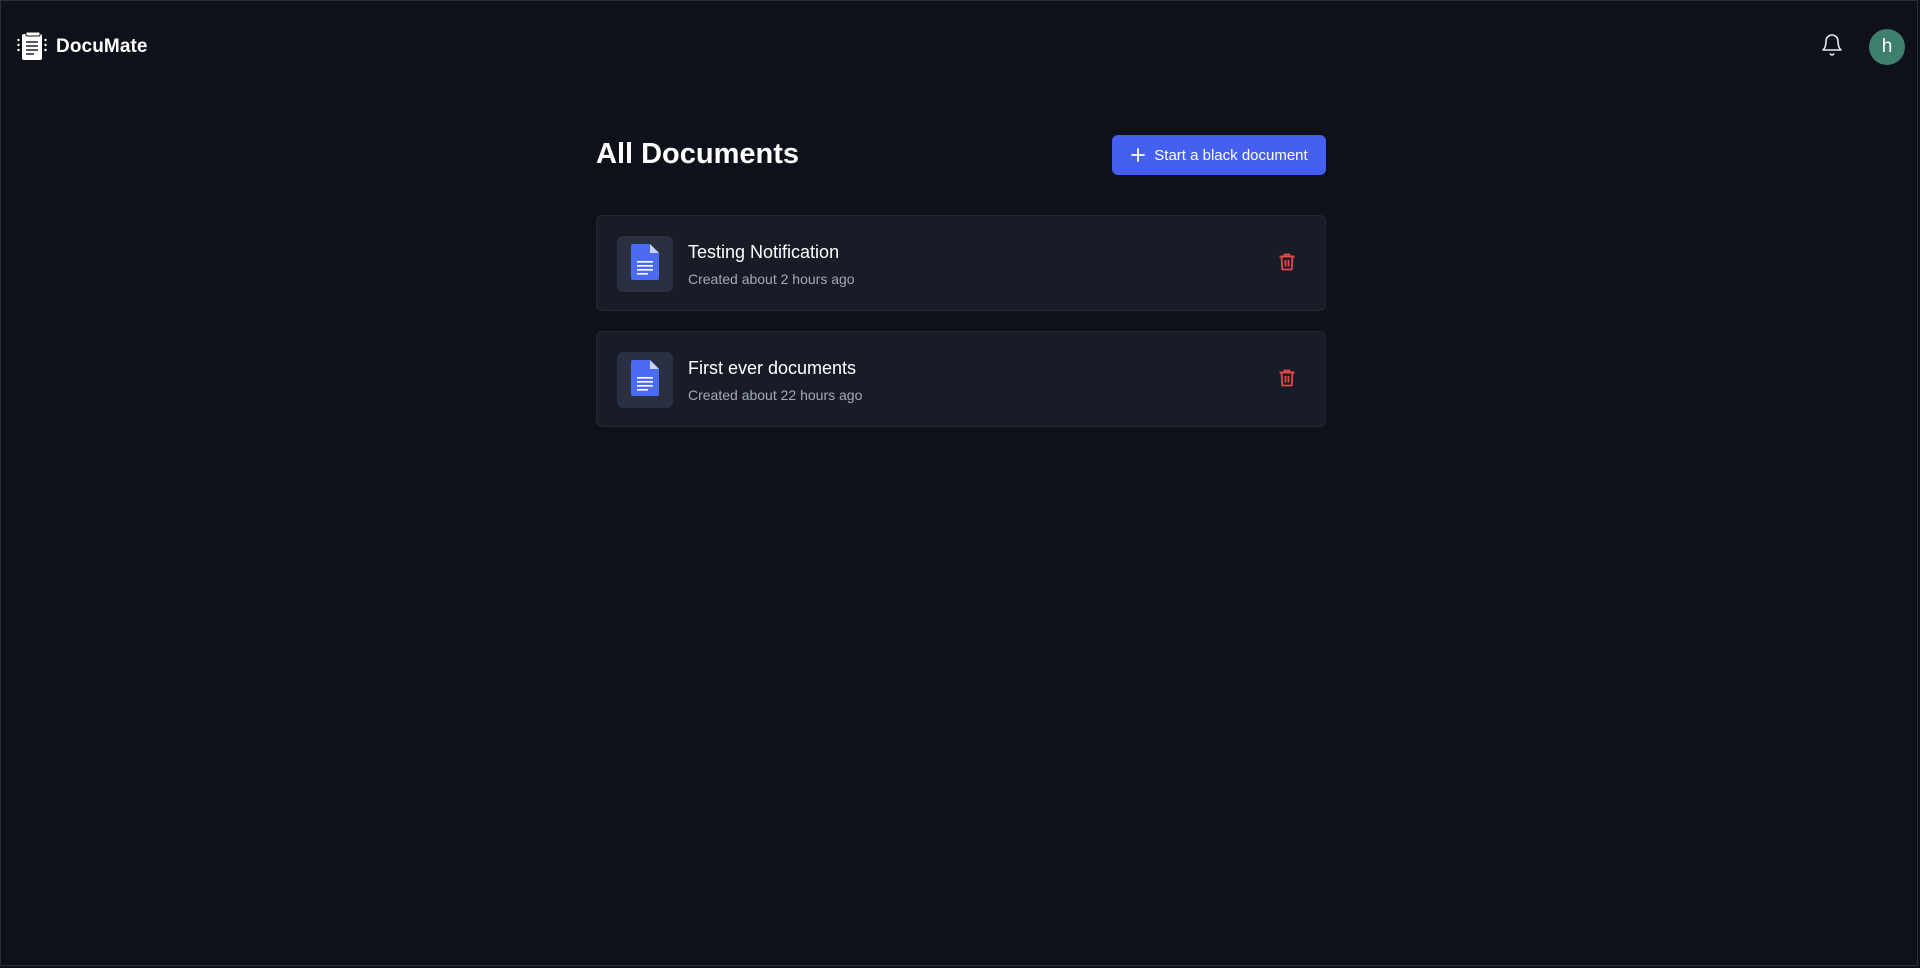 The image size is (1920, 968). Describe the element at coordinates (771, 279) in the screenshot. I see `document-created: Created about 2 hours ago` at that location.